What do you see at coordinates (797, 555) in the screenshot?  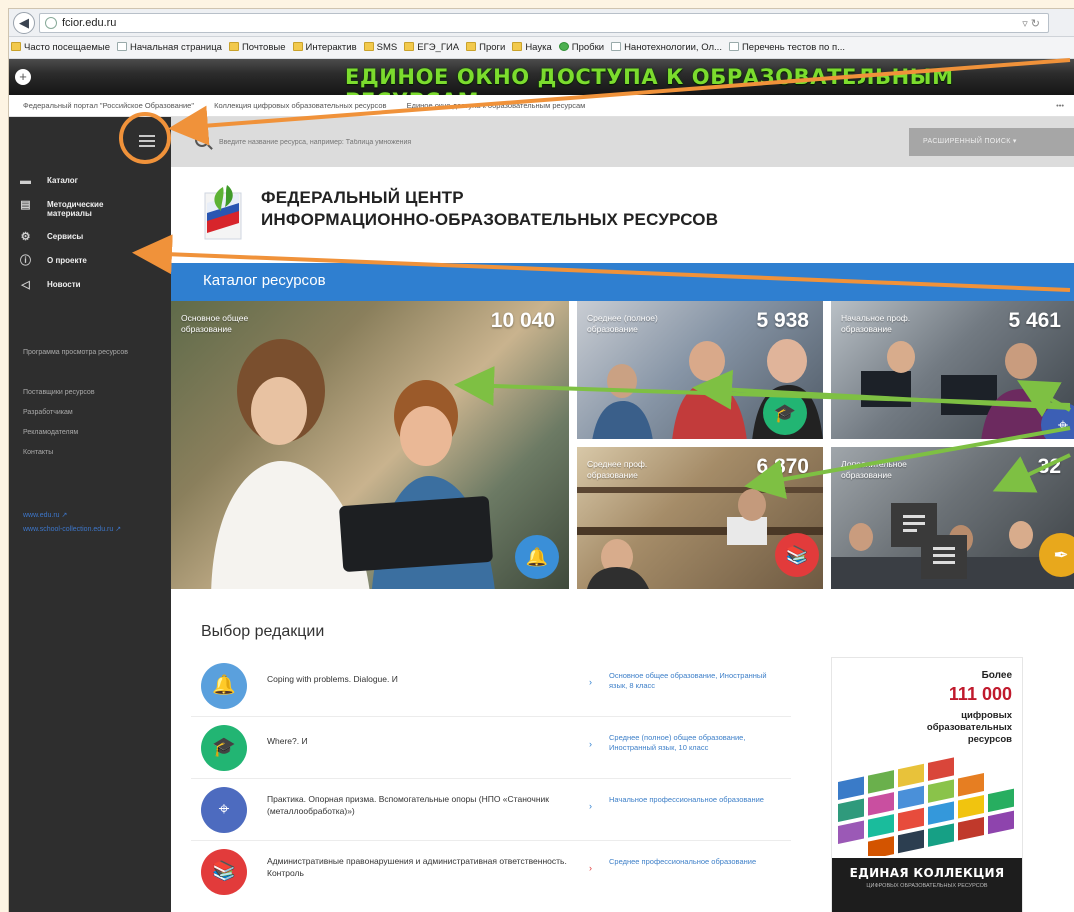 I see `books-icon: 📚` at bounding box center [797, 555].